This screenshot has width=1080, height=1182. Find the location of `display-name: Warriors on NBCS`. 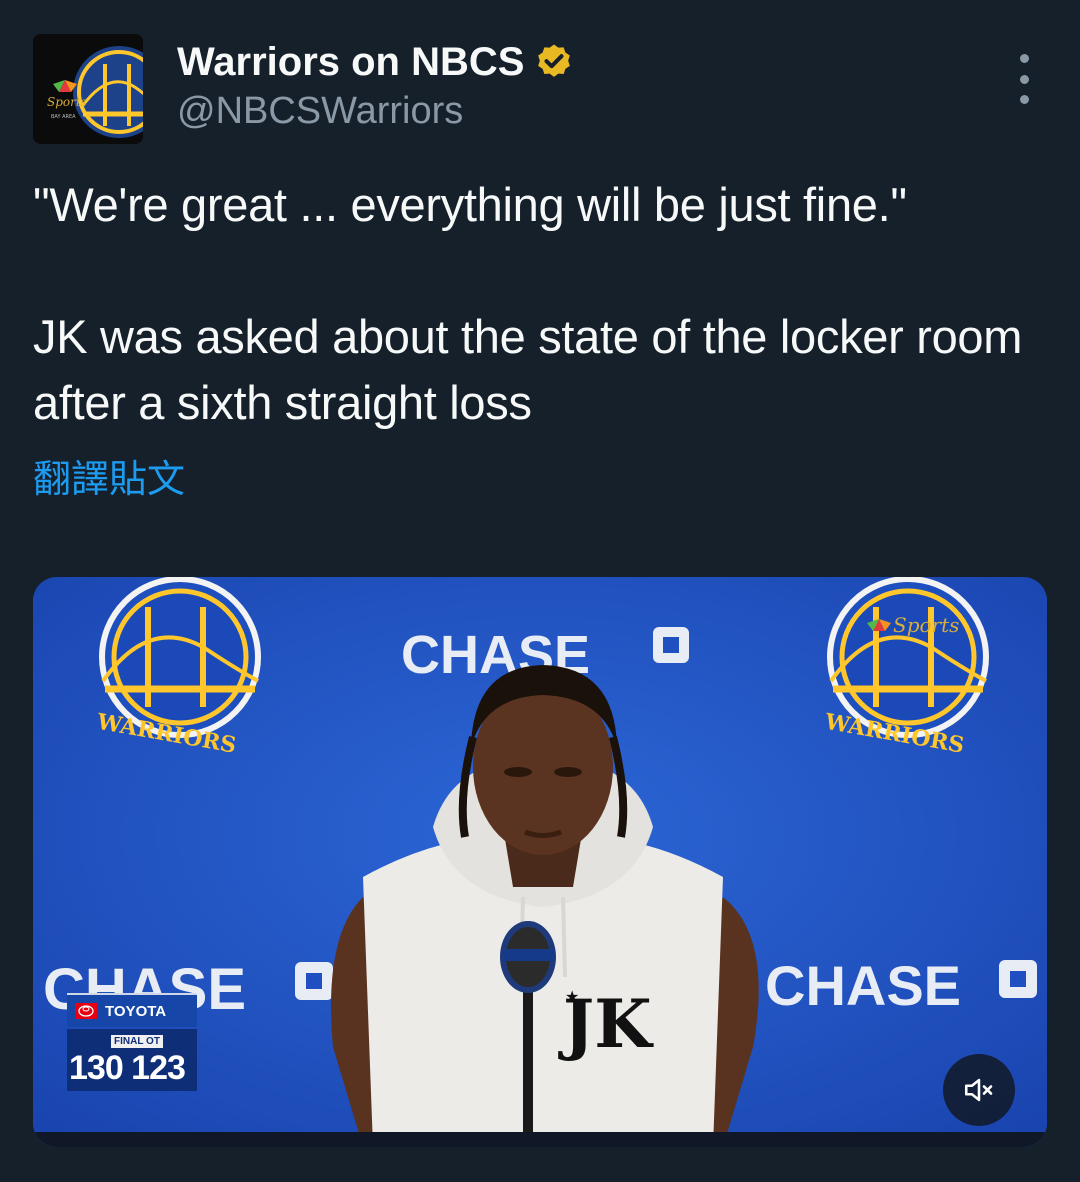

display-name: Warriors on NBCS is located at coordinates (350, 62).